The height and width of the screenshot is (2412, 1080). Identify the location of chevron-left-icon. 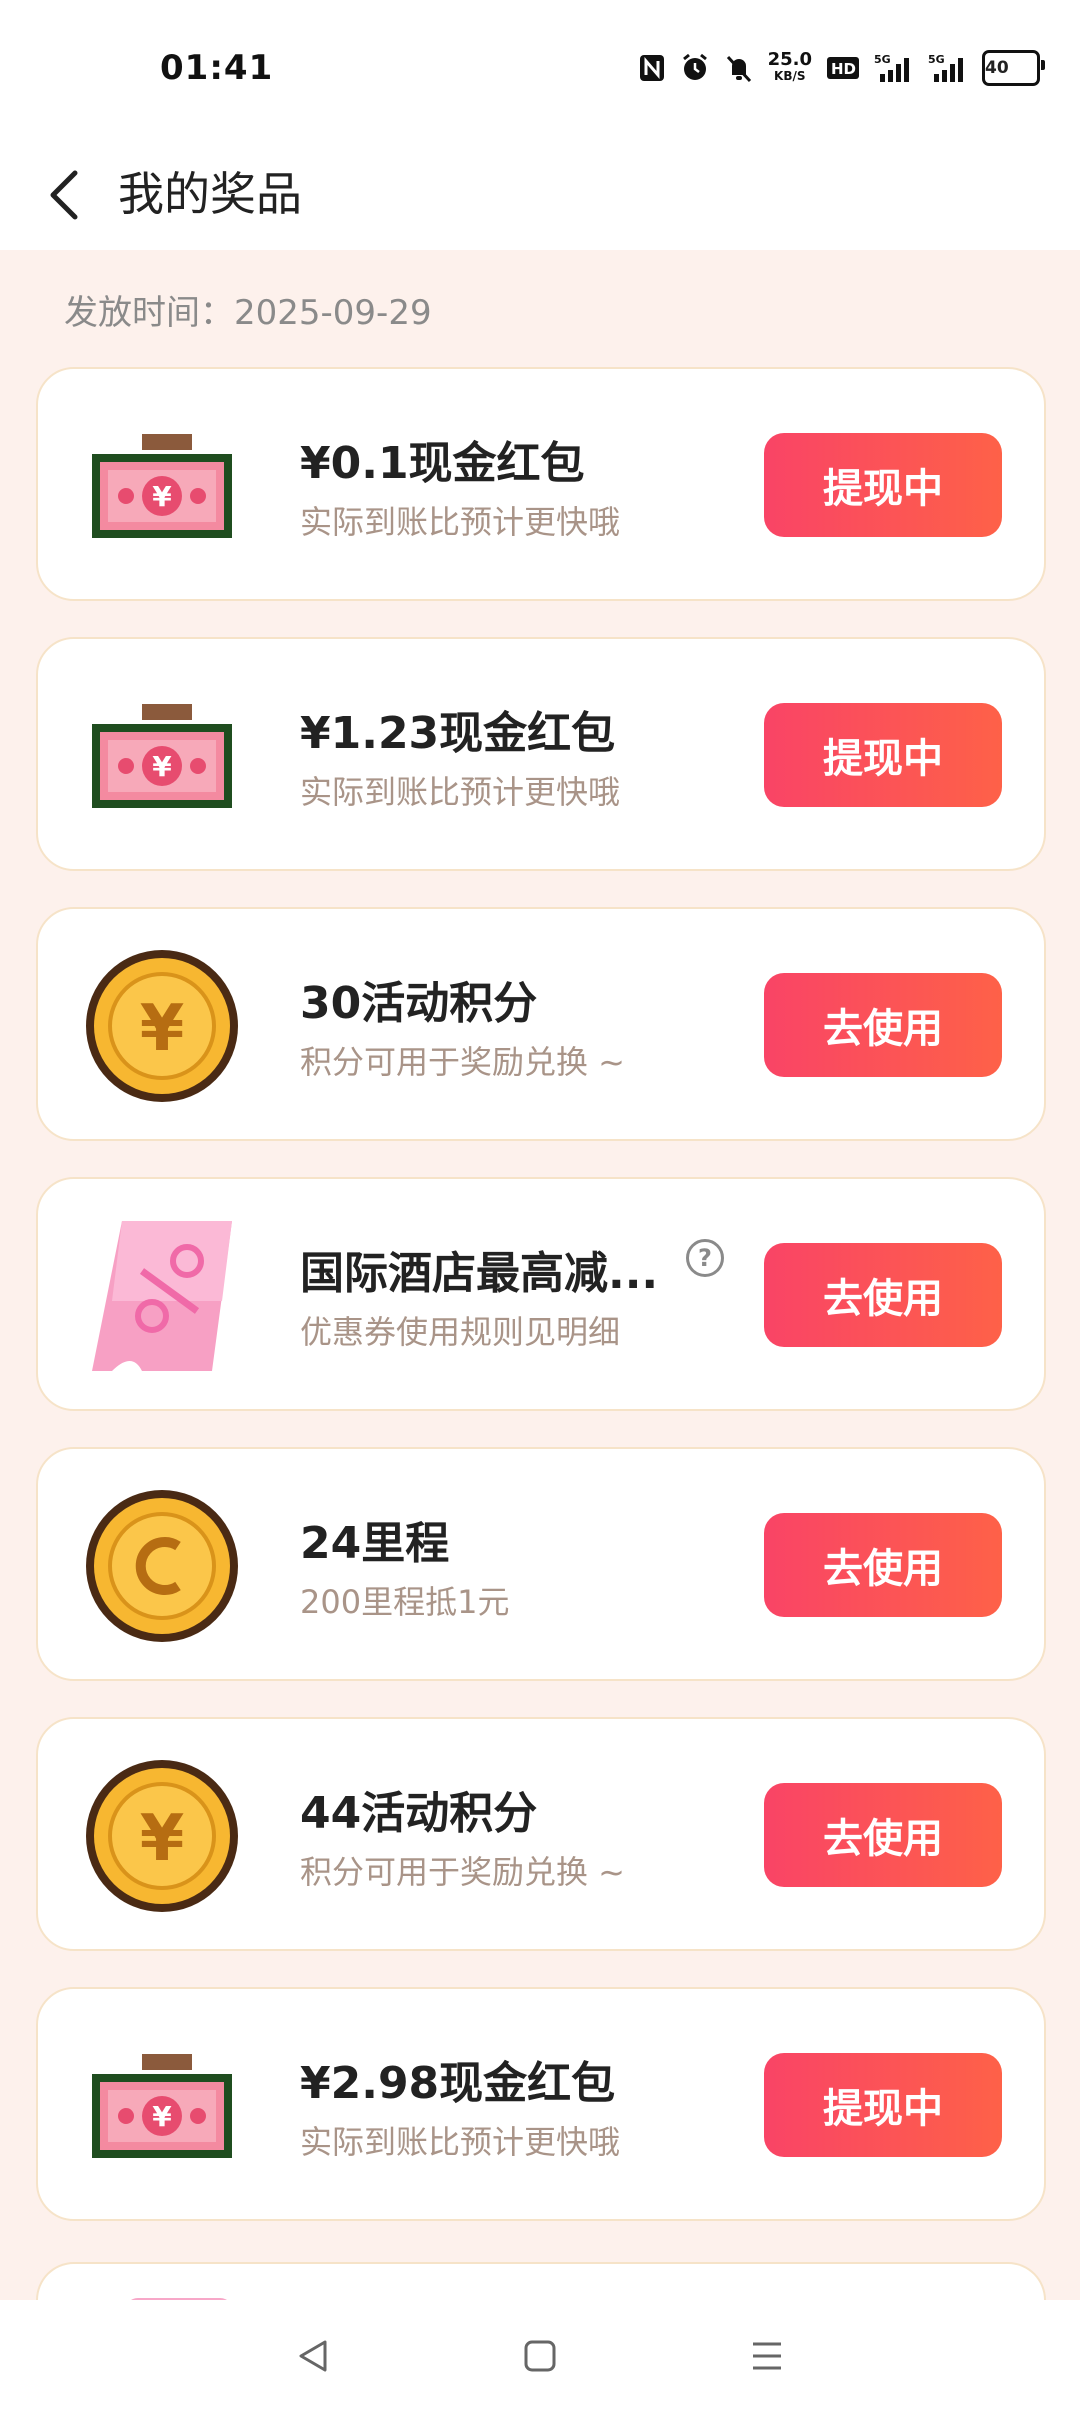
(64, 195).